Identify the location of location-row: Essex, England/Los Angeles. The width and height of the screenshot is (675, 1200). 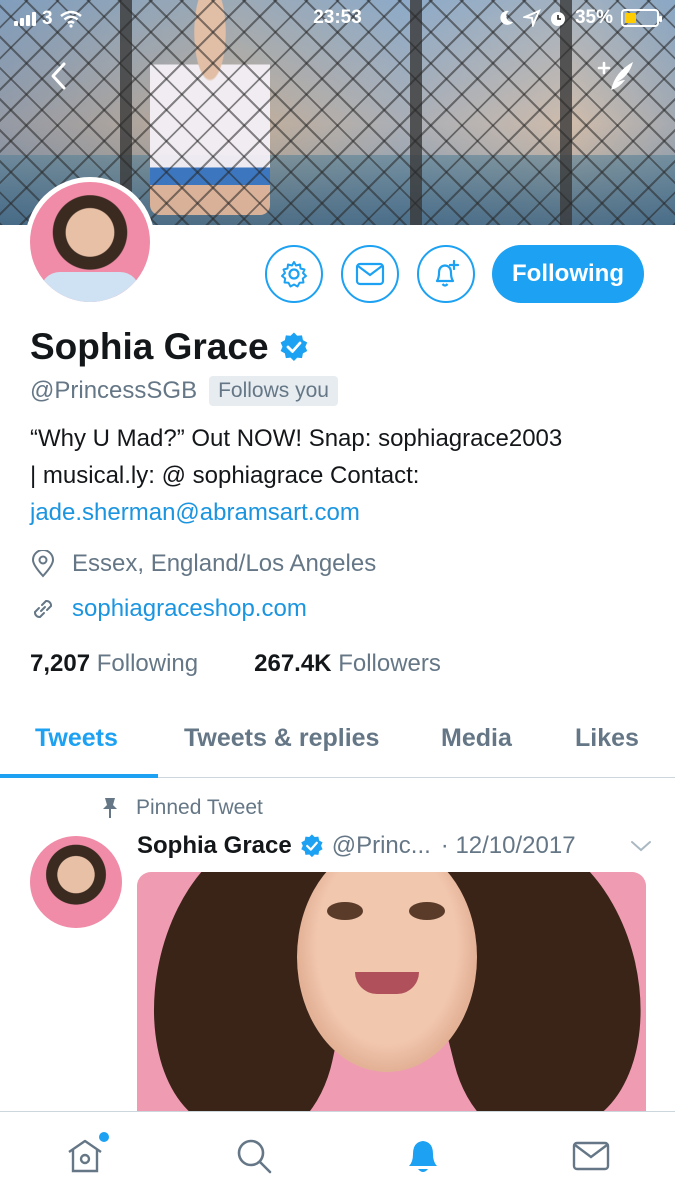
(203, 564).